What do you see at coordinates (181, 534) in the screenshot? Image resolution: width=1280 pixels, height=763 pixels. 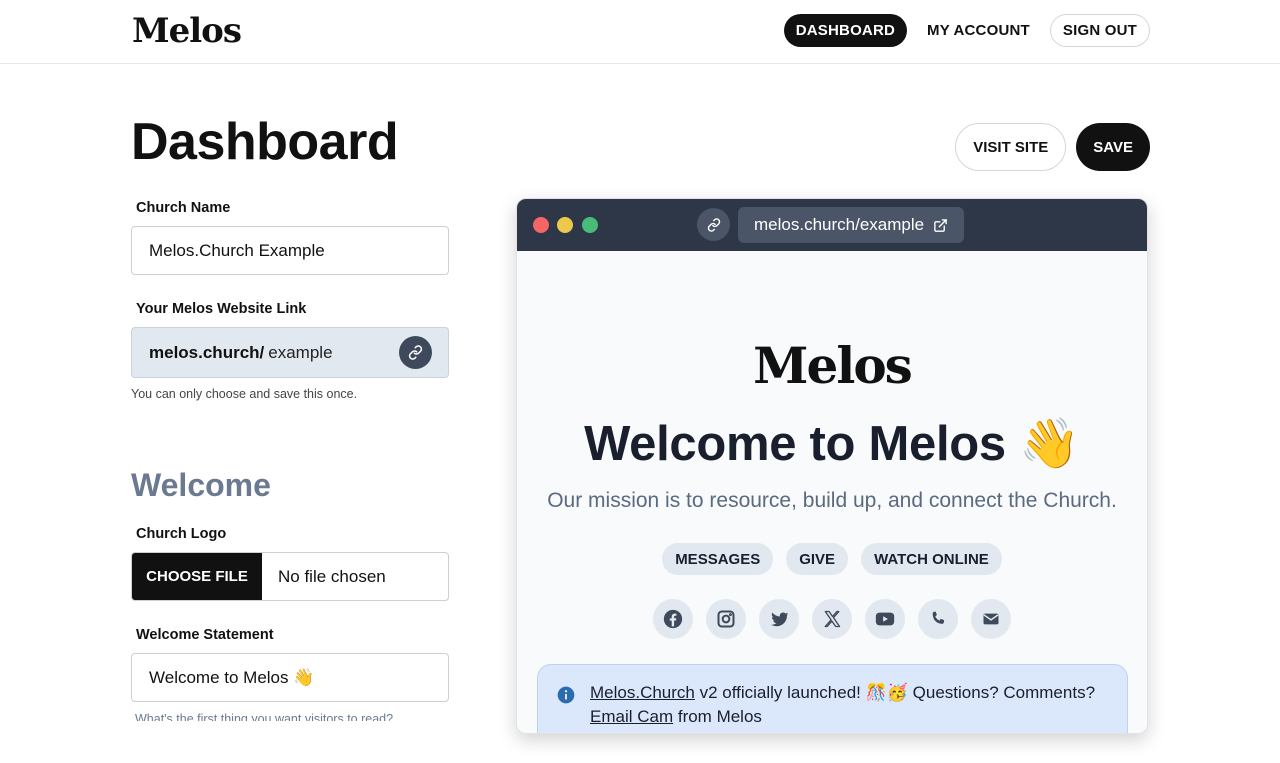 I see `church-logo-label: Church Logo` at bounding box center [181, 534].